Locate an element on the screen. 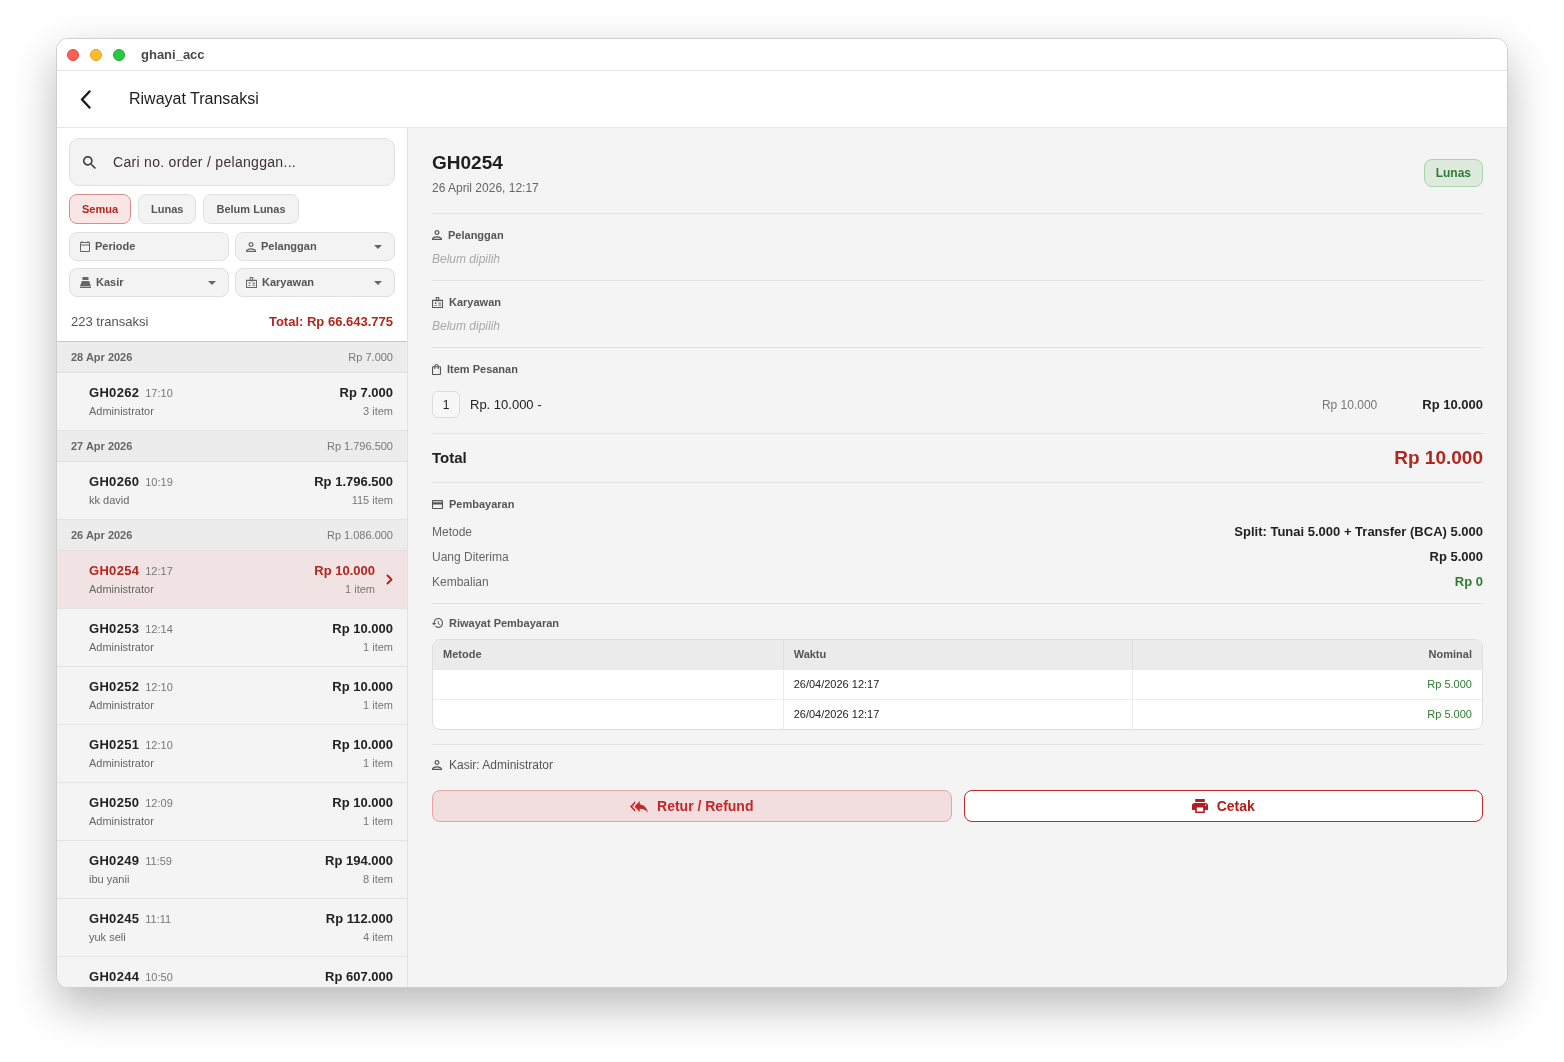  customer-name: ibu yanii is located at coordinates (109, 879).